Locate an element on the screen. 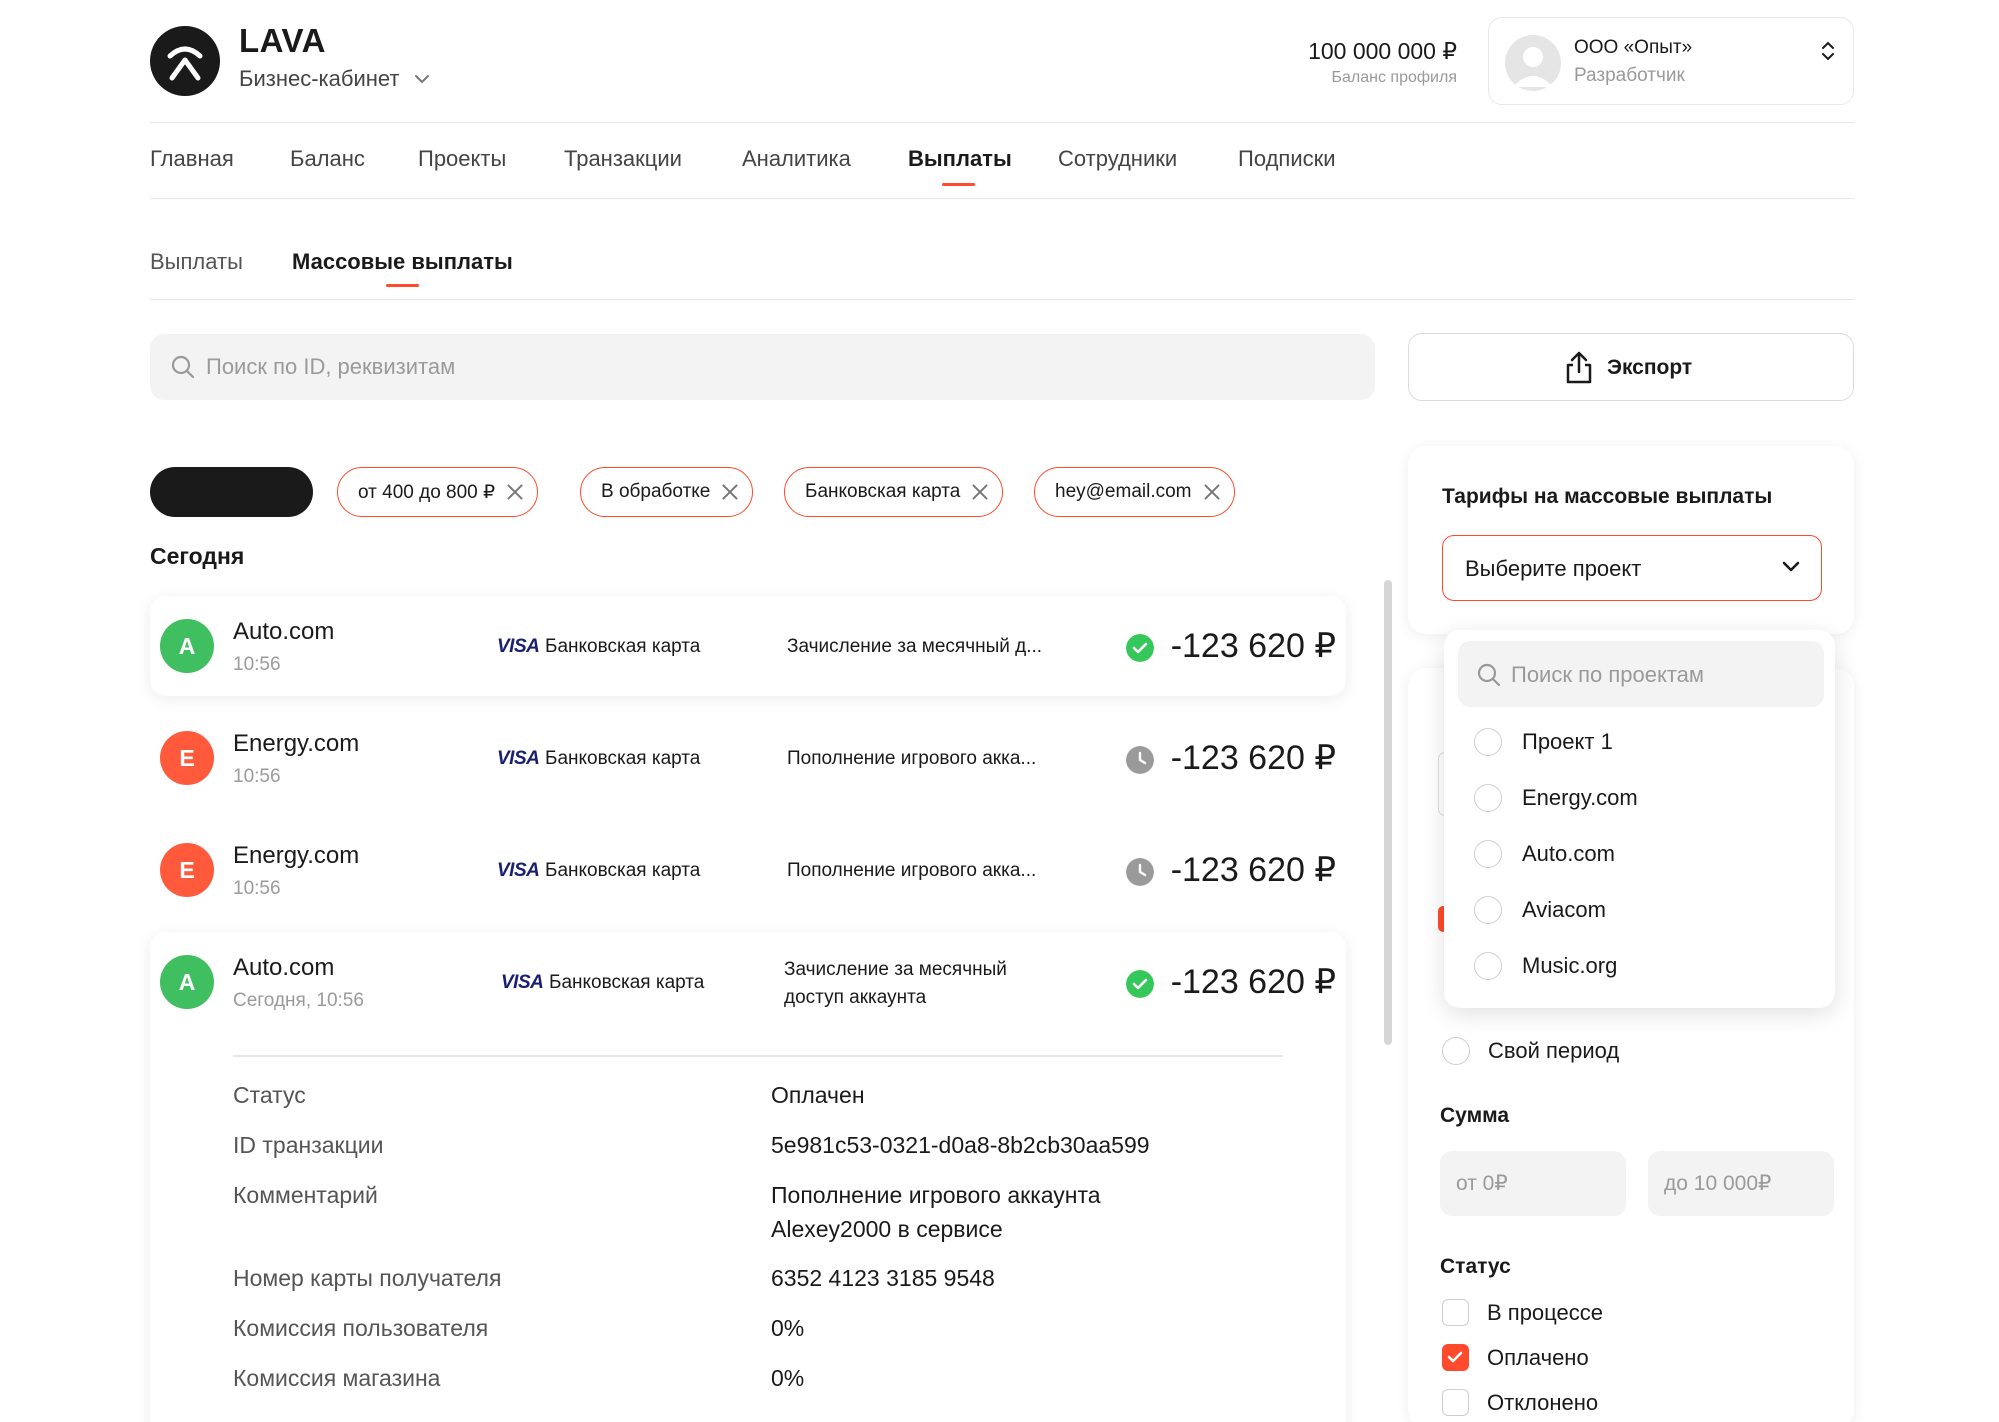 The height and width of the screenshot is (1422, 1999). chevron-up-down-icon is located at coordinates (1828, 51).